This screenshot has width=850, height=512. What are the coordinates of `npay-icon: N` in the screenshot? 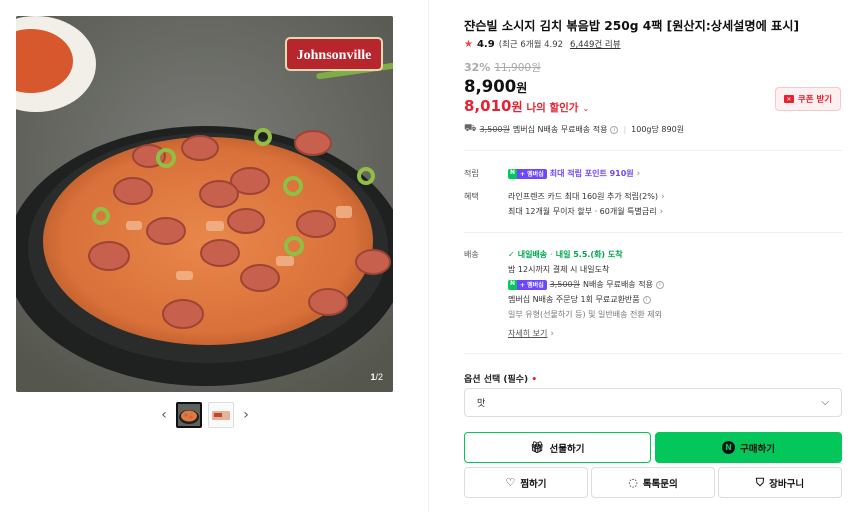 It's located at (729, 447).